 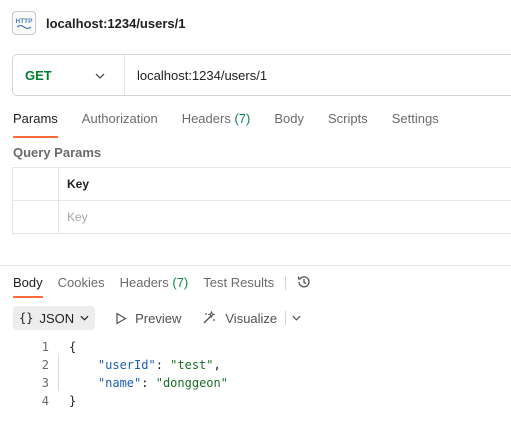 I want to click on json-key: "userId", so click(x=126, y=365).